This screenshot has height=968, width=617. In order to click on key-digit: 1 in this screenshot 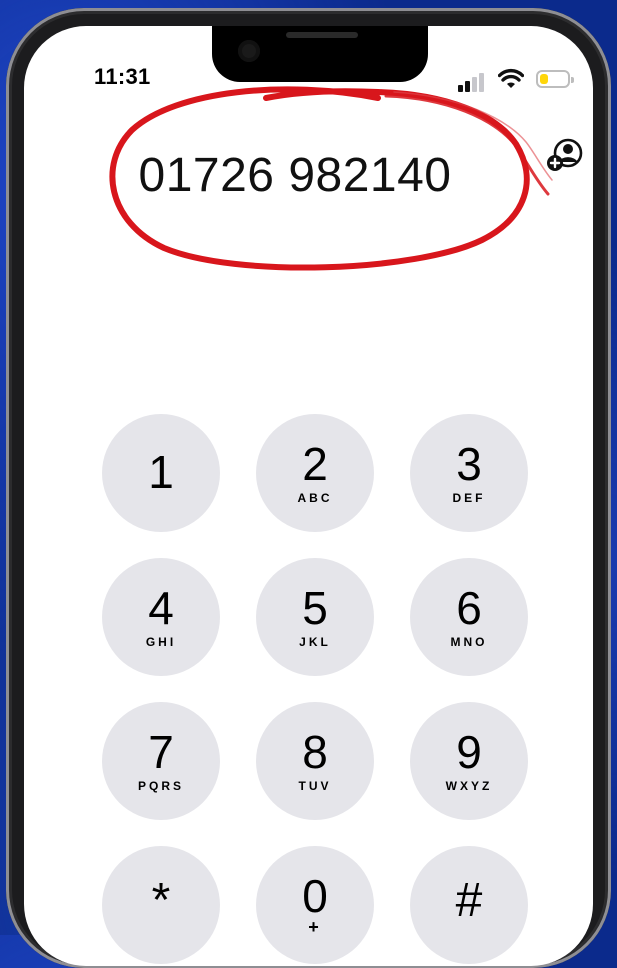, I will do `click(161, 472)`.